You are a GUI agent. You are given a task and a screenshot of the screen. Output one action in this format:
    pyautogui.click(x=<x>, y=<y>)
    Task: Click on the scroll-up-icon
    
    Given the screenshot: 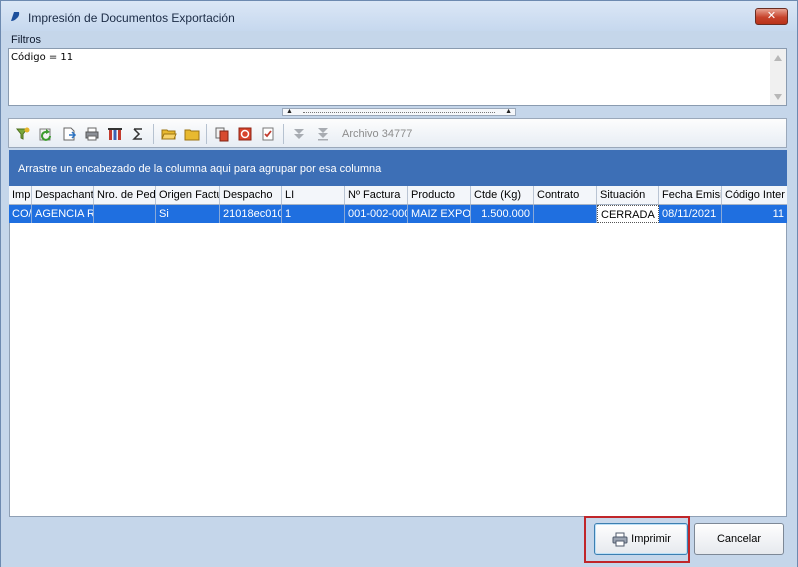 What is the action you would take?
    pyautogui.click(x=778, y=58)
    